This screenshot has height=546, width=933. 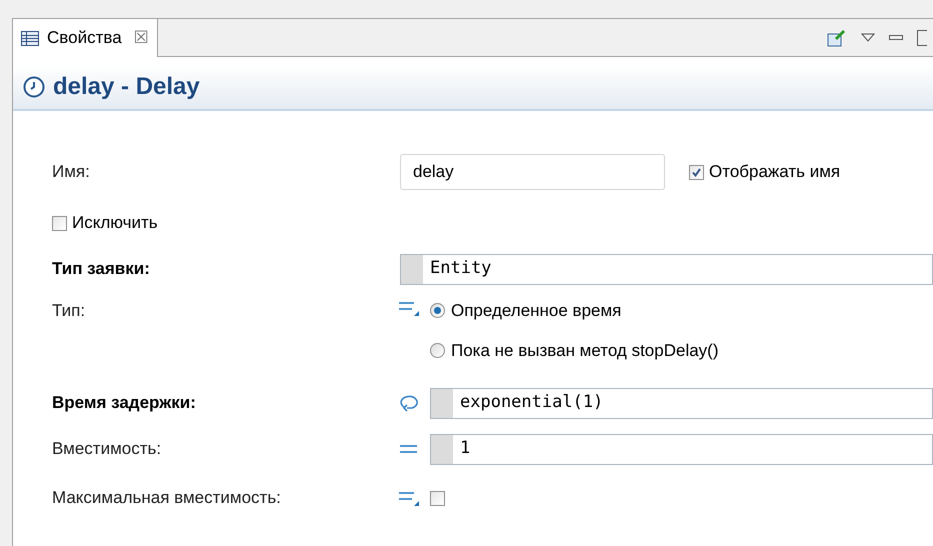 What do you see at coordinates (774, 172) in the screenshot?
I see `checkbox-label: Отображать имя` at bounding box center [774, 172].